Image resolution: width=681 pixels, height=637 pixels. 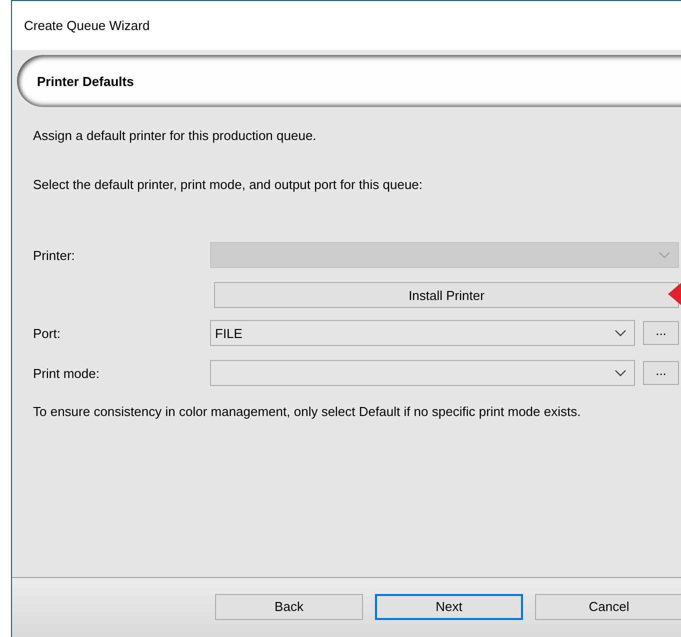 What do you see at coordinates (87, 25) in the screenshot?
I see `window-title: Create Queue Wizard` at bounding box center [87, 25].